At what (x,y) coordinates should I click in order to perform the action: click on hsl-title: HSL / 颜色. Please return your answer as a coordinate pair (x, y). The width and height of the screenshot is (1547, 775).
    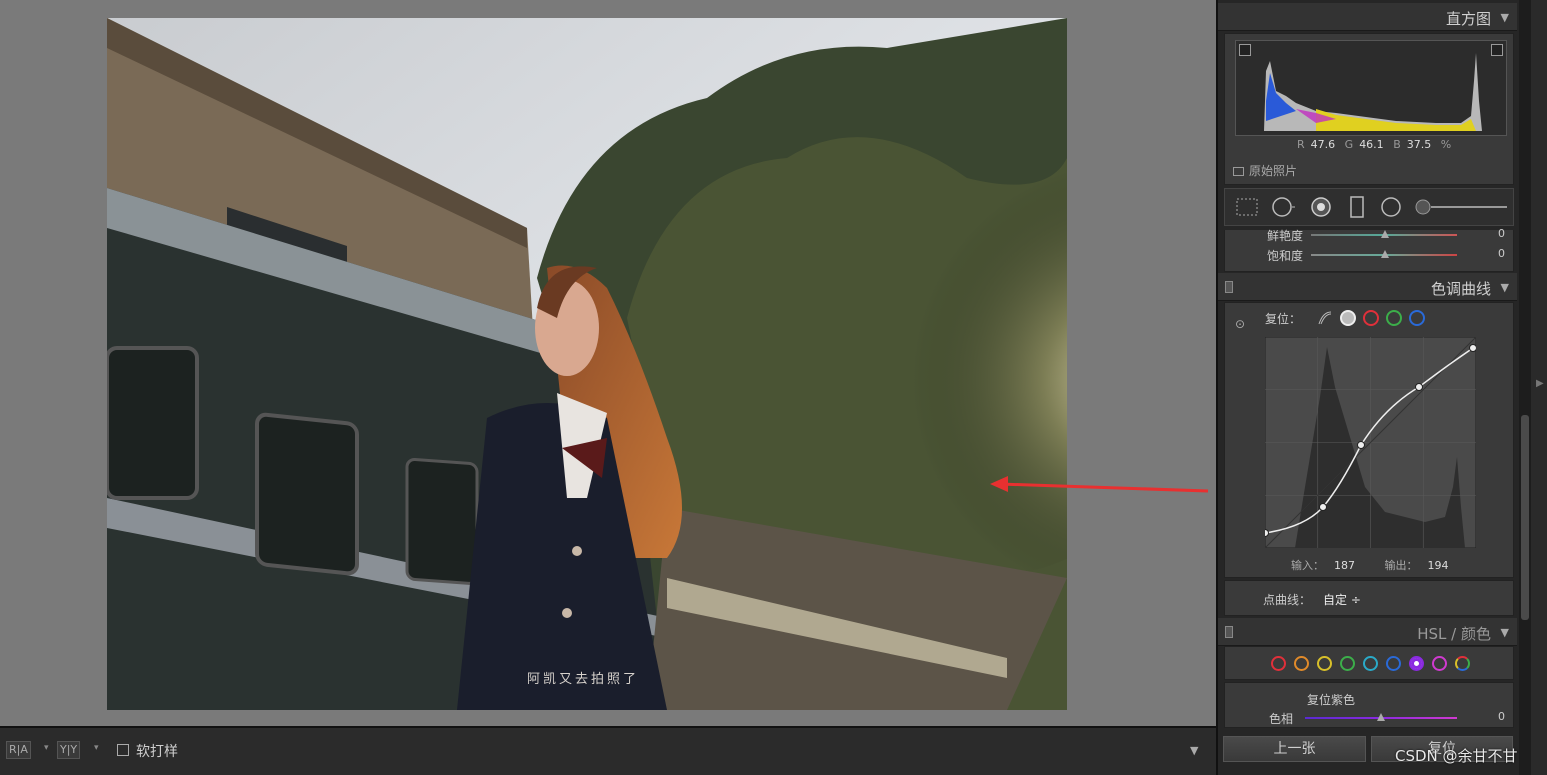
    Looking at the image, I should click on (1454, 633).